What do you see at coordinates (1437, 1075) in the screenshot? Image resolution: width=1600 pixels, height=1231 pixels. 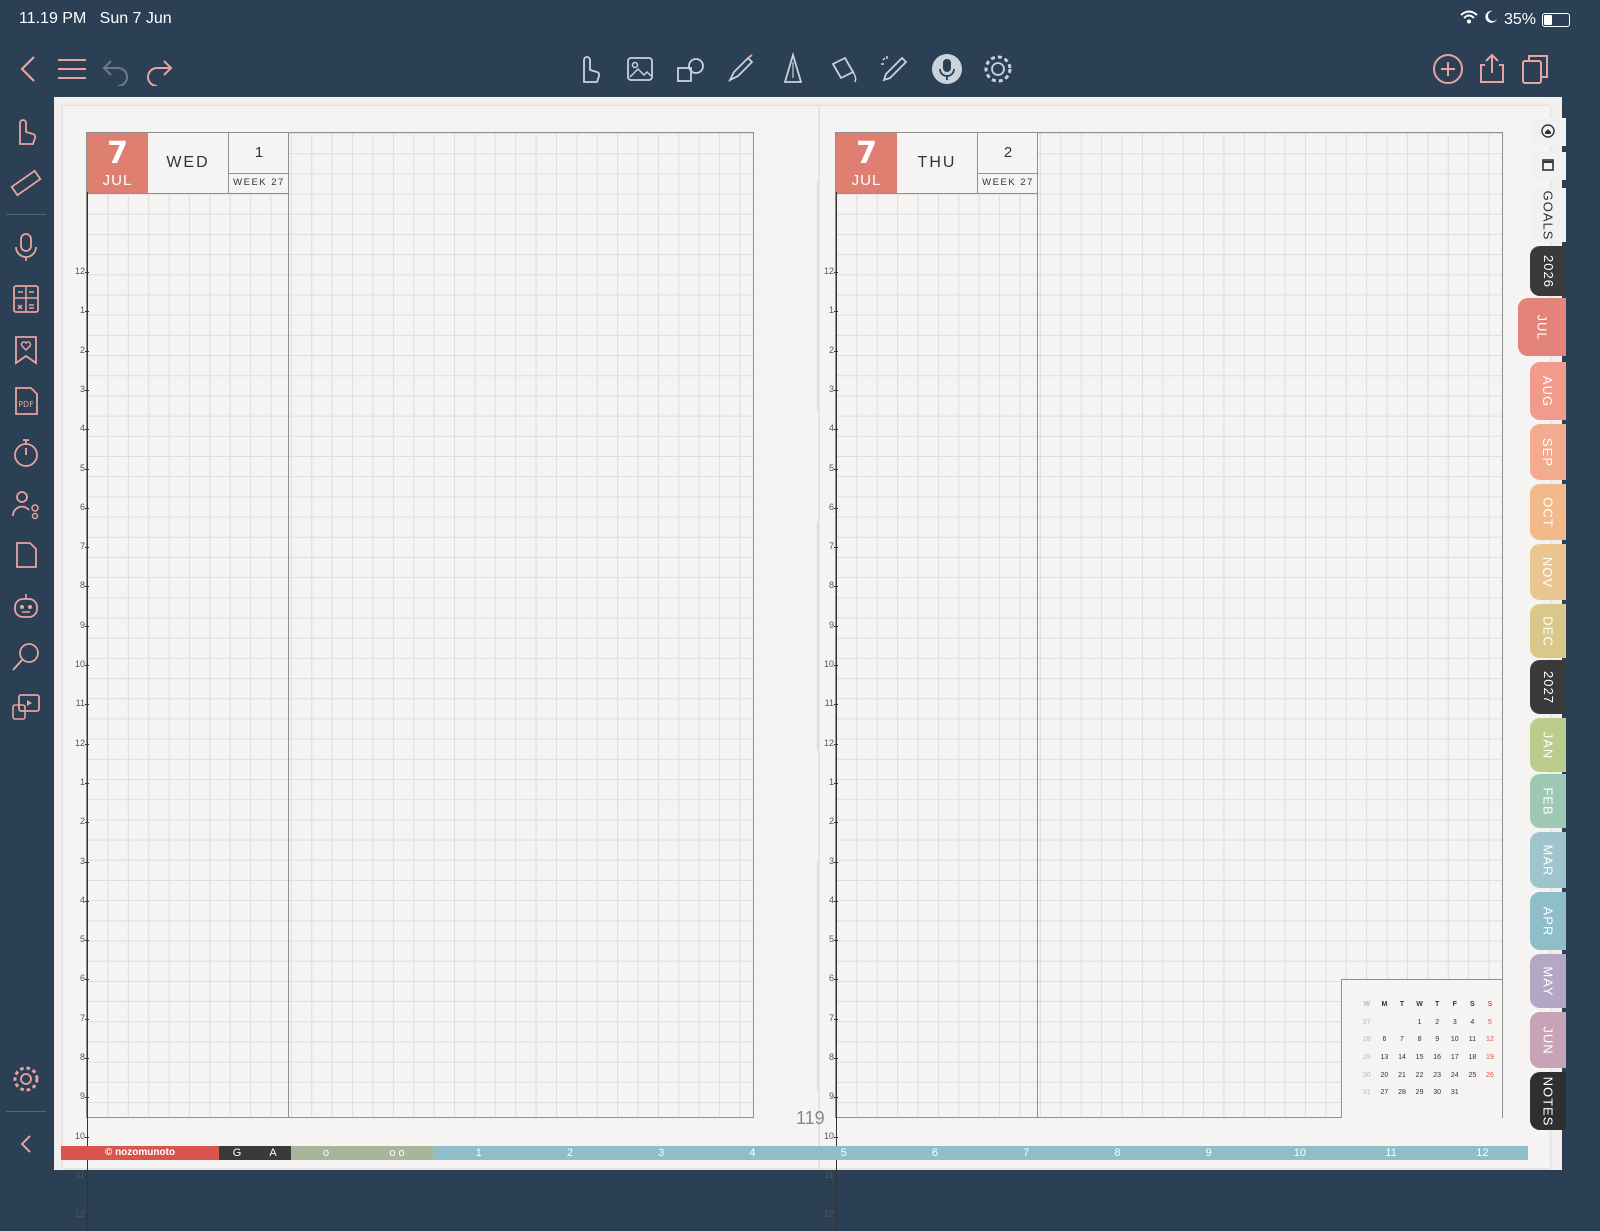 I see `mini-calendar-day: 23` at bounding box center [1437, 1075].